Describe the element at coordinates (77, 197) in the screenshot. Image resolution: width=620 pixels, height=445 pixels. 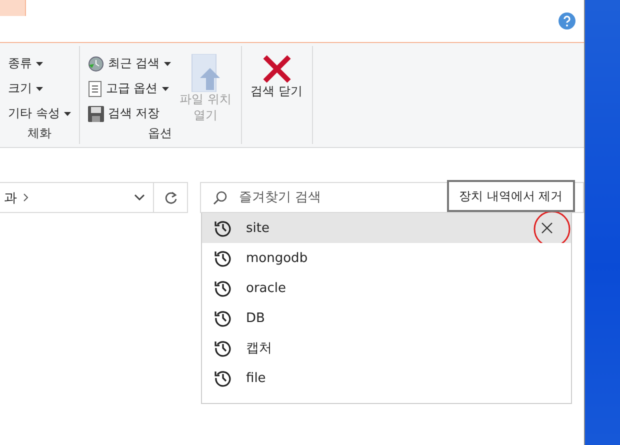
I see `address-bar: 과` at that location.